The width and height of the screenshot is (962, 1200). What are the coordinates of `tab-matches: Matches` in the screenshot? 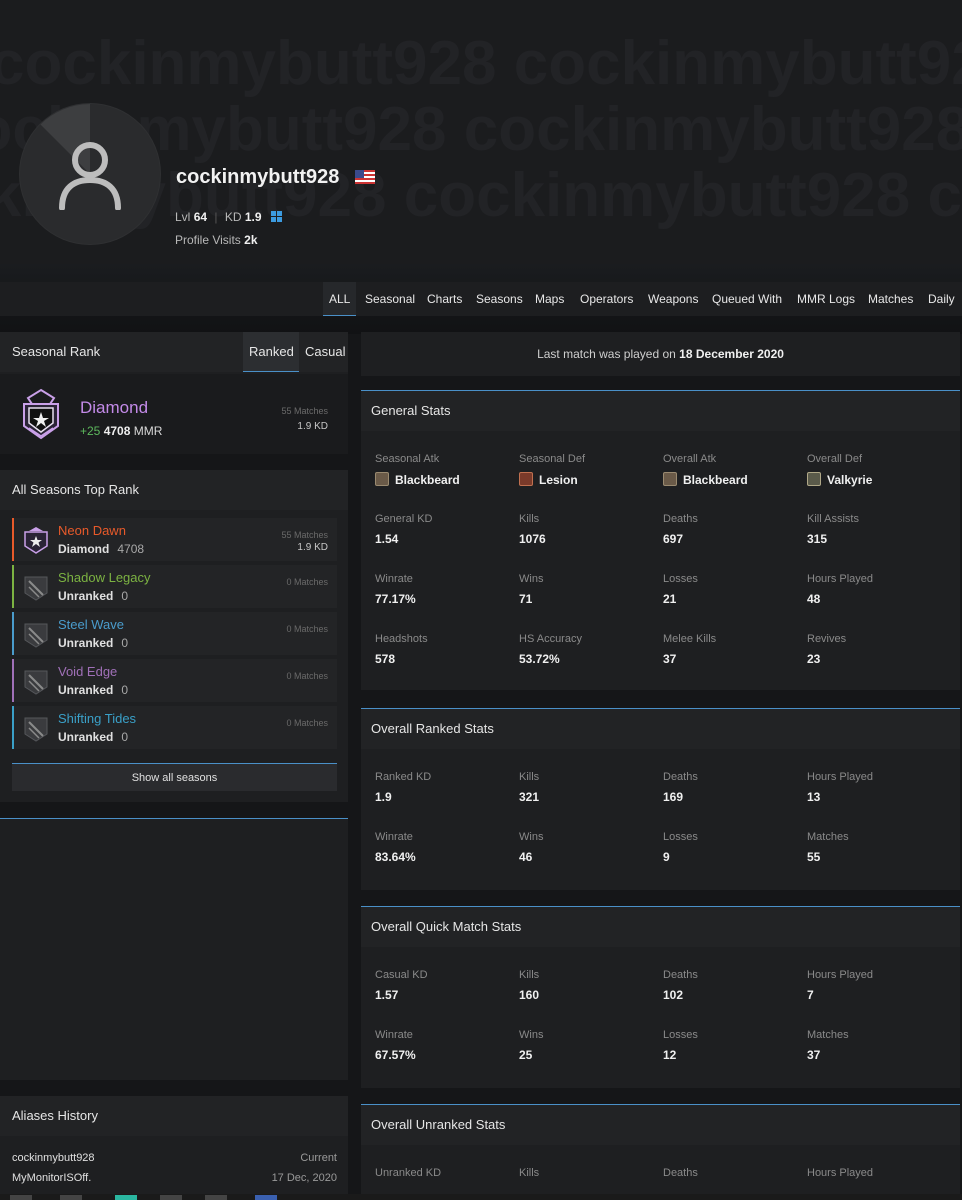 It's located at (890, 299).